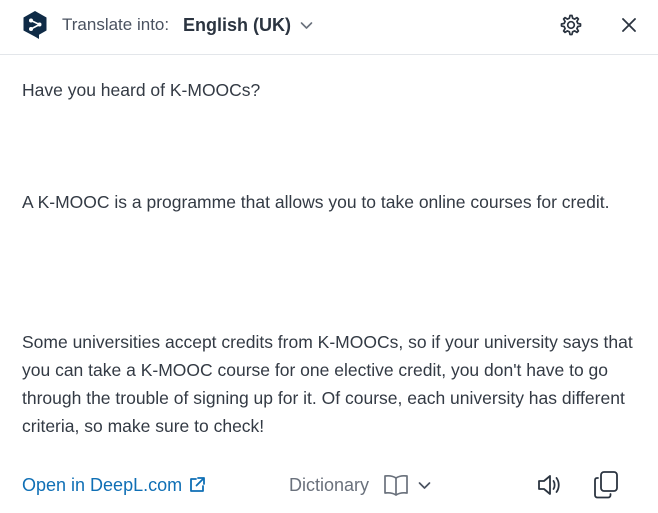  I want to click on open-in-deepl-link: Open in DeepL.com, so click(114, 485).